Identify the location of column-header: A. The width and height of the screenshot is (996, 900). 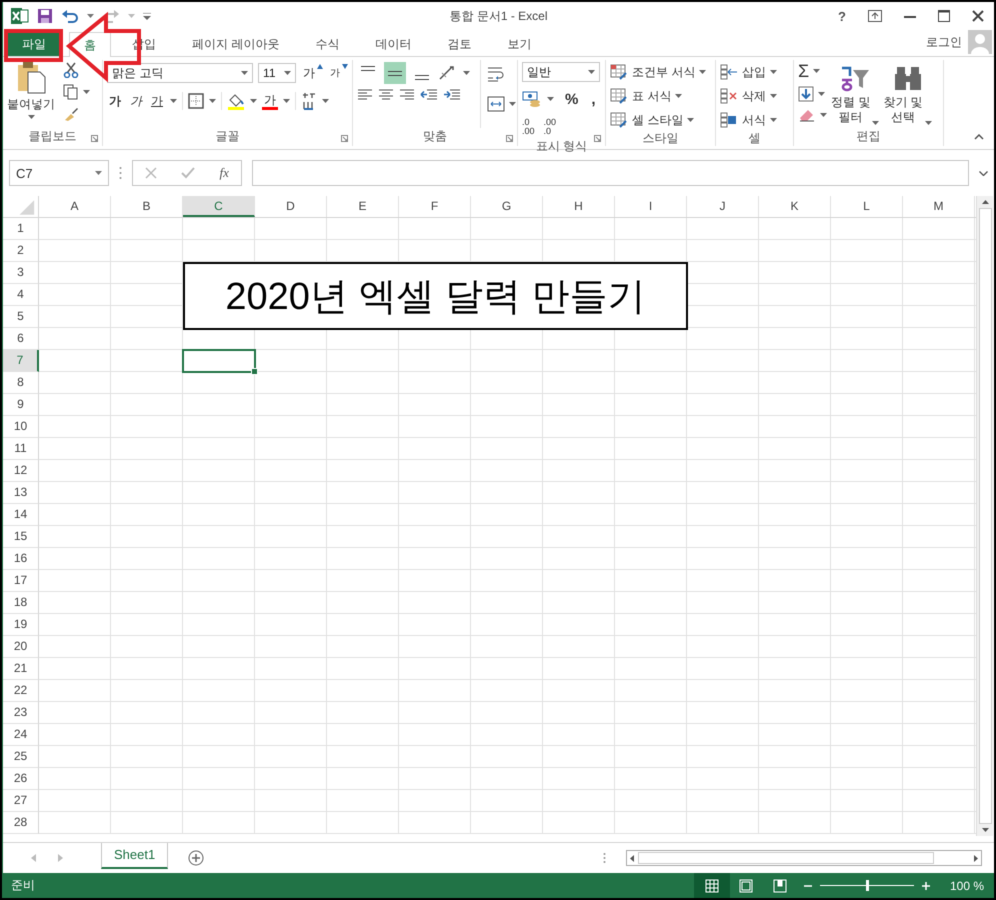
(75, 206).